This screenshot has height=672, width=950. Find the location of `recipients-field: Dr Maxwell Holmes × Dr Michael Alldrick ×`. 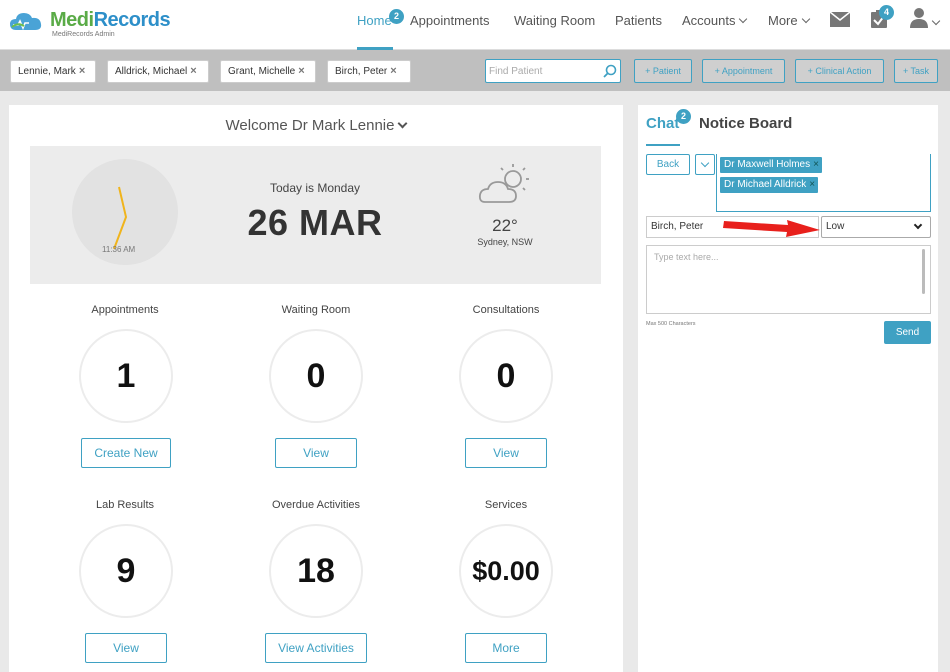

recipients-field: Dr Maxwell Holmes × Dr Michael Alldrick × is located at coordinates (823, 183).